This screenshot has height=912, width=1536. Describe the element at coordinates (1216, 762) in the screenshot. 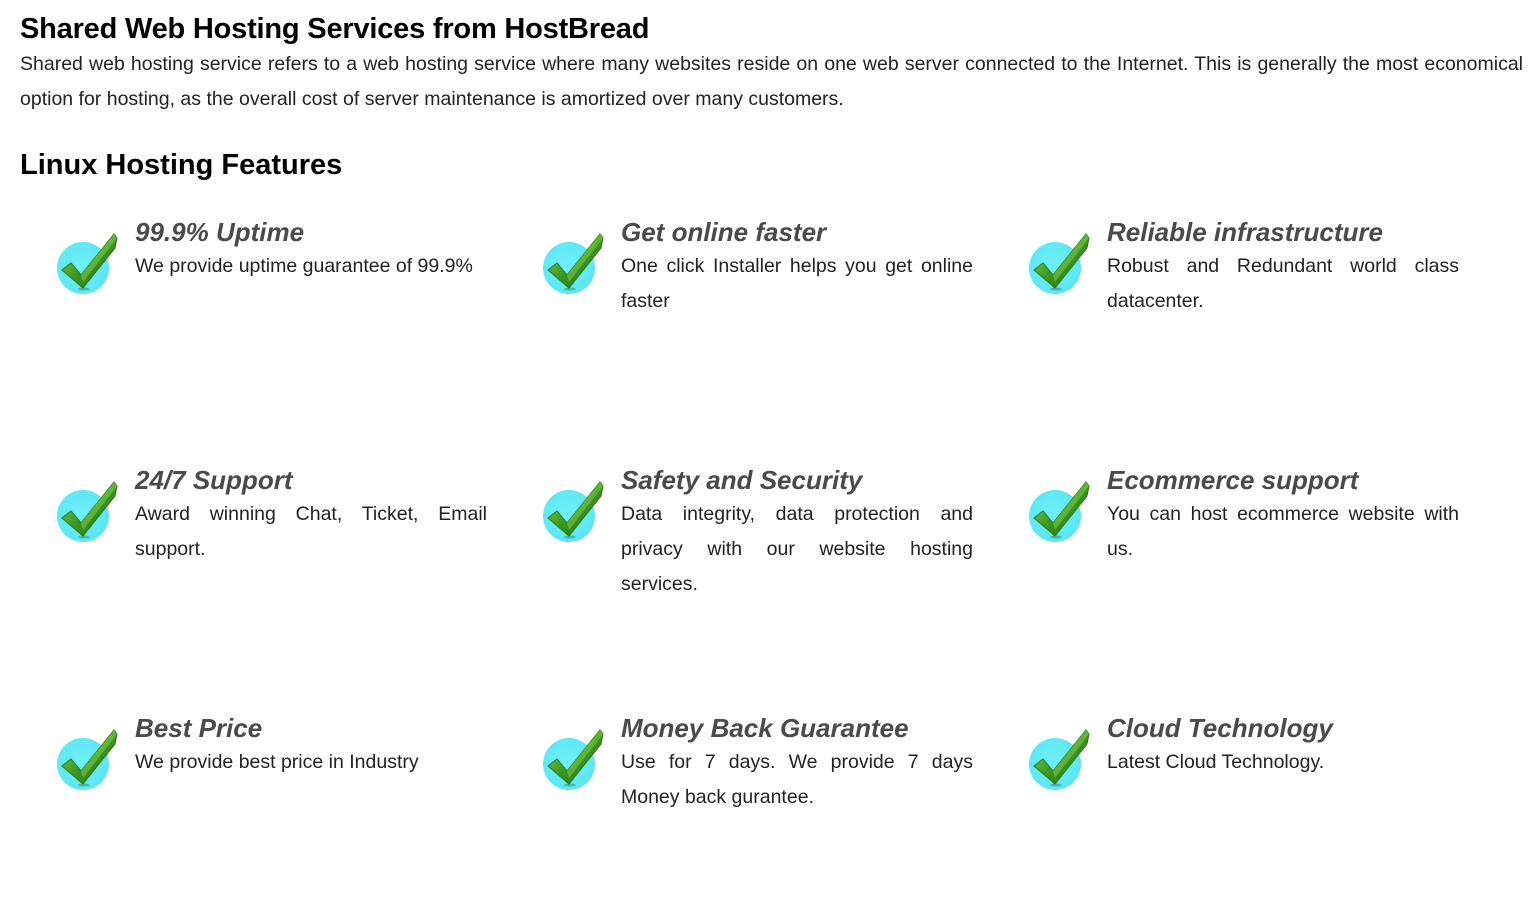

I see `feature-description: Latest Cloud Technology.` at that location.